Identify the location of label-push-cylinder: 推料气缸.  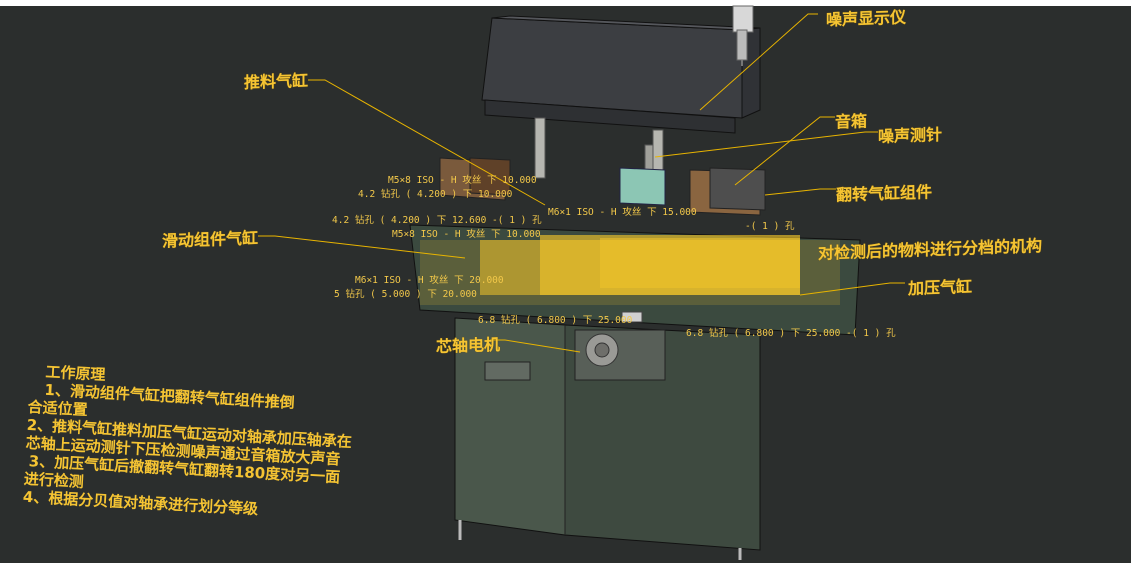
(276, 81).